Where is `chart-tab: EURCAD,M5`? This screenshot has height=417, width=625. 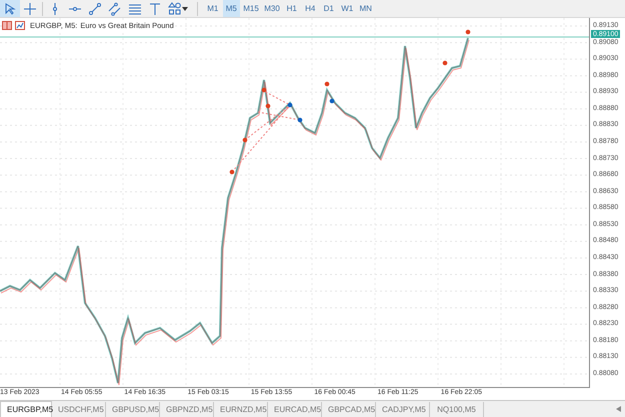
chart-tab: EURCAD,M5 is located at coordinates (295, 409).